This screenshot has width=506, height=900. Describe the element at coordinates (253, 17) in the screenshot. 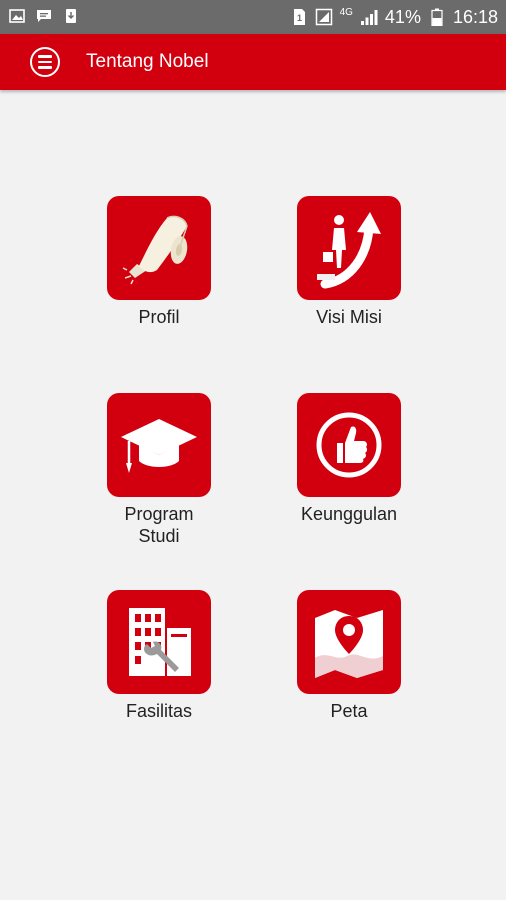

I see `status-bar: 1 4G 41% 16:18` at that location.